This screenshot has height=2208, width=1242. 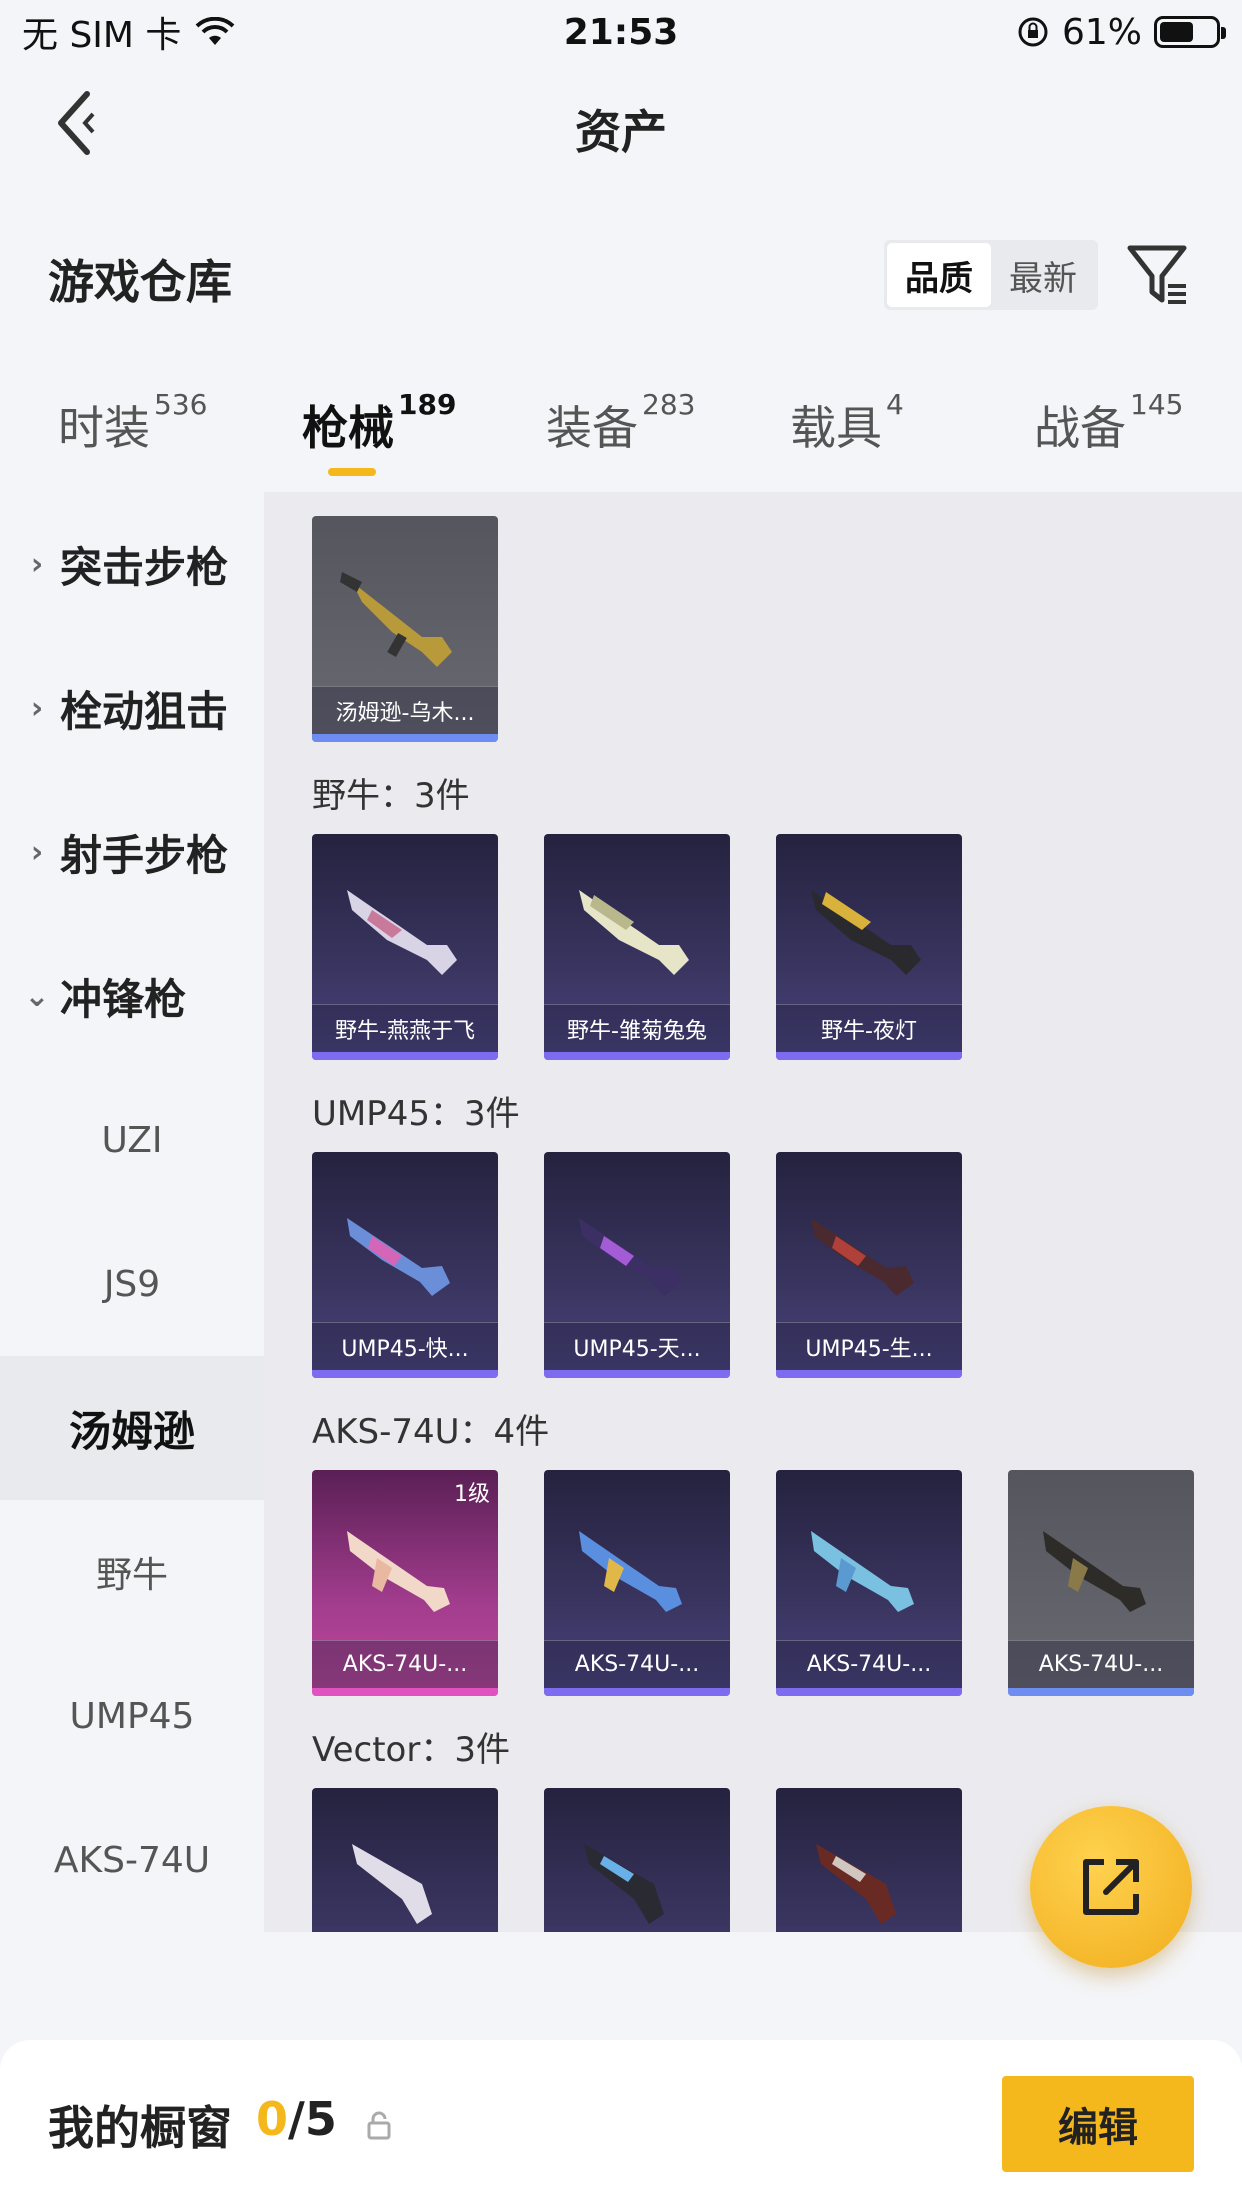 I want to click on tab-count: 4, so click(x=895, y=404).